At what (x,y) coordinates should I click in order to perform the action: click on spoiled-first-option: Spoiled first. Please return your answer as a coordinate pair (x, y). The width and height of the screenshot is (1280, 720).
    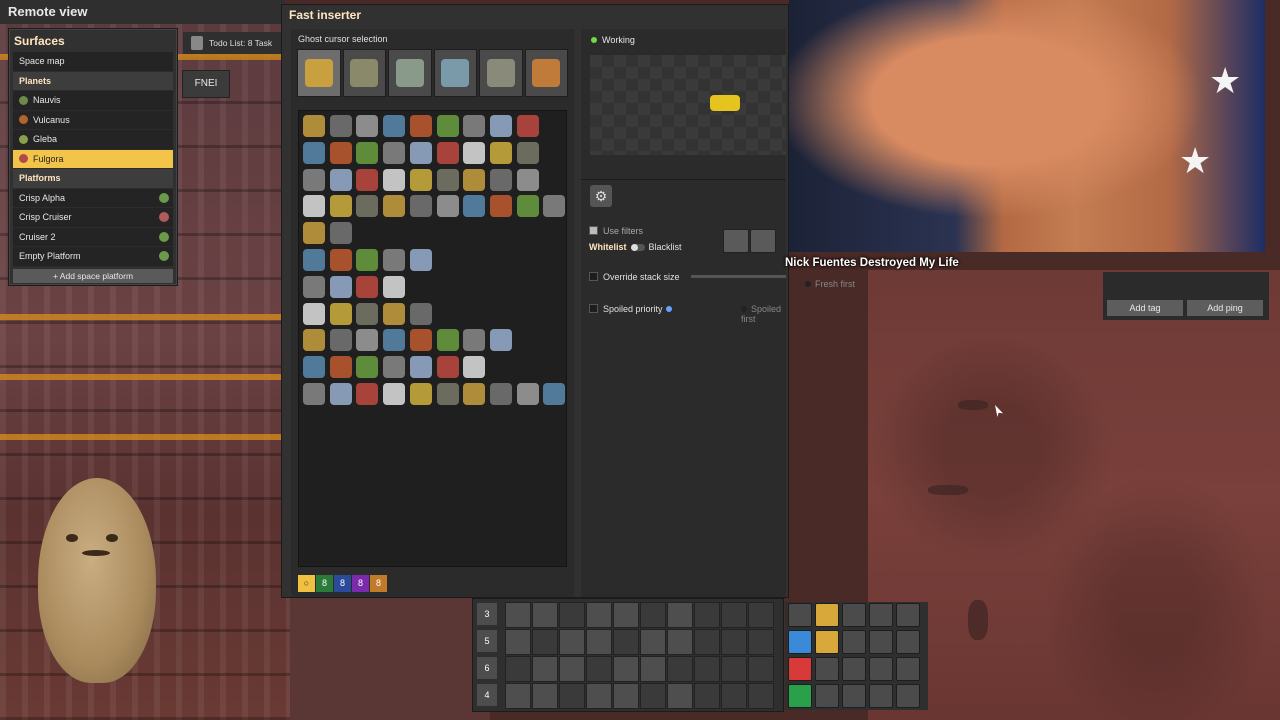
    Looking at the image, I should click on (763, 314).